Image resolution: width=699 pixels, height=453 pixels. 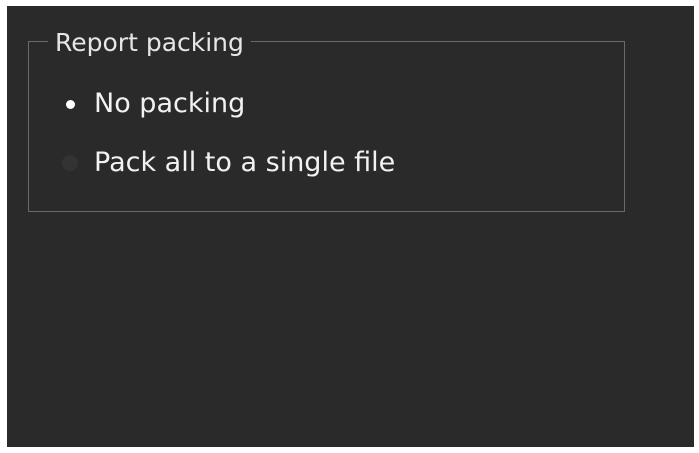 What do you see at coordinates (170, 103) in the screenshot?
I see `radio-no-packing-label: No packing` at bounding box center [170, 103].